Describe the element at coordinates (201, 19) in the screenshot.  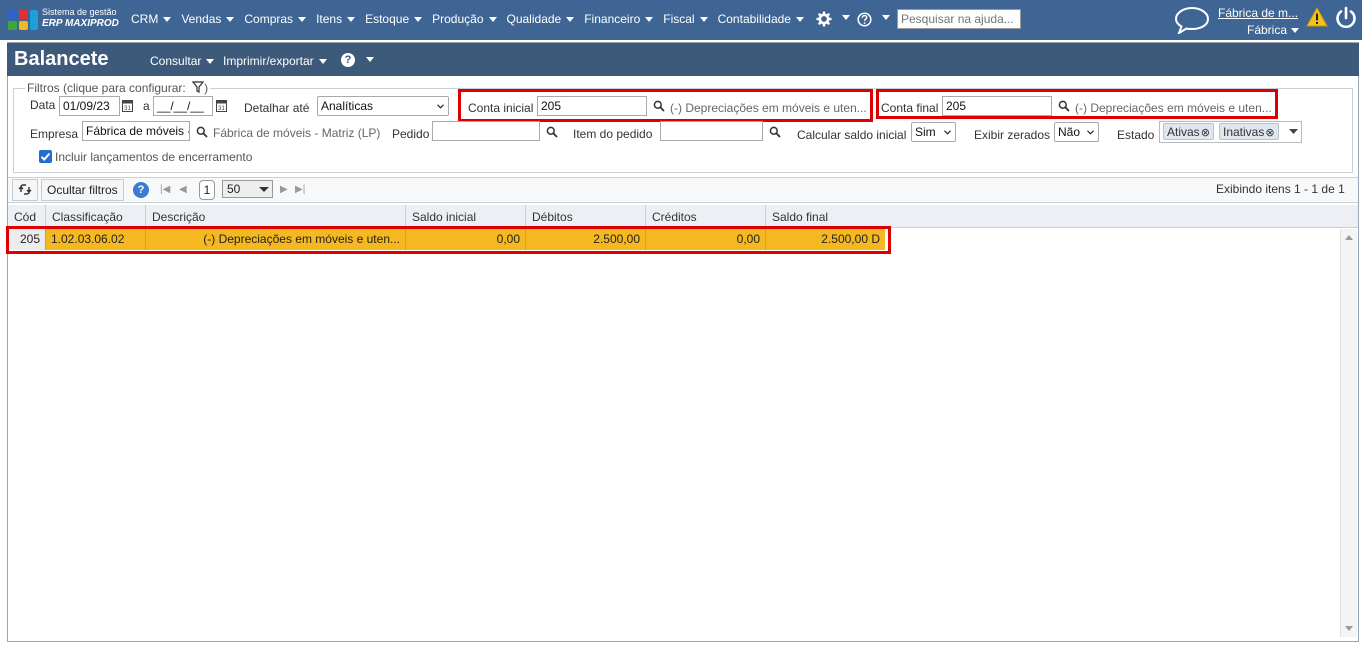
I see `menu-vendas-label: Vendas` at that location.